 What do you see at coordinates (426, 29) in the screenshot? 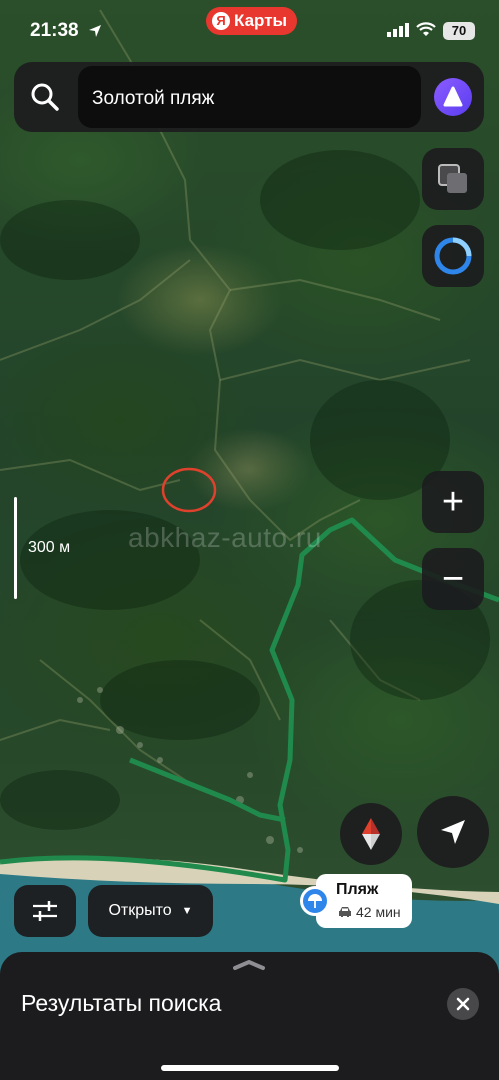
I see `wifi-icon` at bounding box center [426, 29].